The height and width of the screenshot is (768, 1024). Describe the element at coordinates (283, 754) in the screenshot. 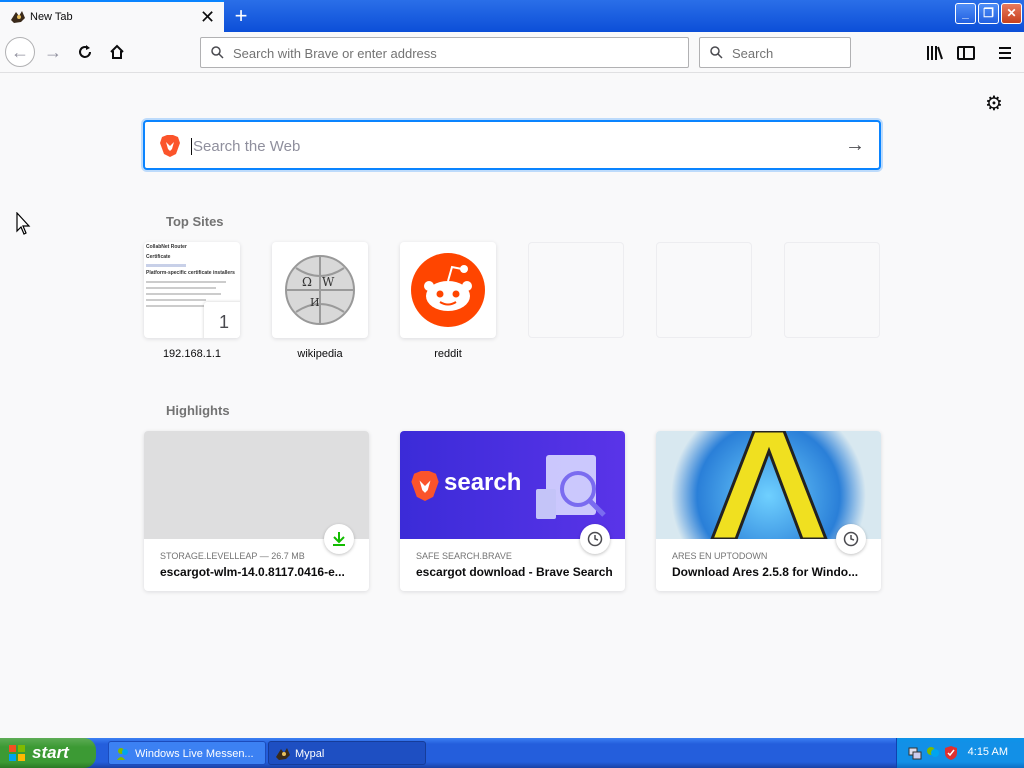

I see `mypal-icon` at that location.